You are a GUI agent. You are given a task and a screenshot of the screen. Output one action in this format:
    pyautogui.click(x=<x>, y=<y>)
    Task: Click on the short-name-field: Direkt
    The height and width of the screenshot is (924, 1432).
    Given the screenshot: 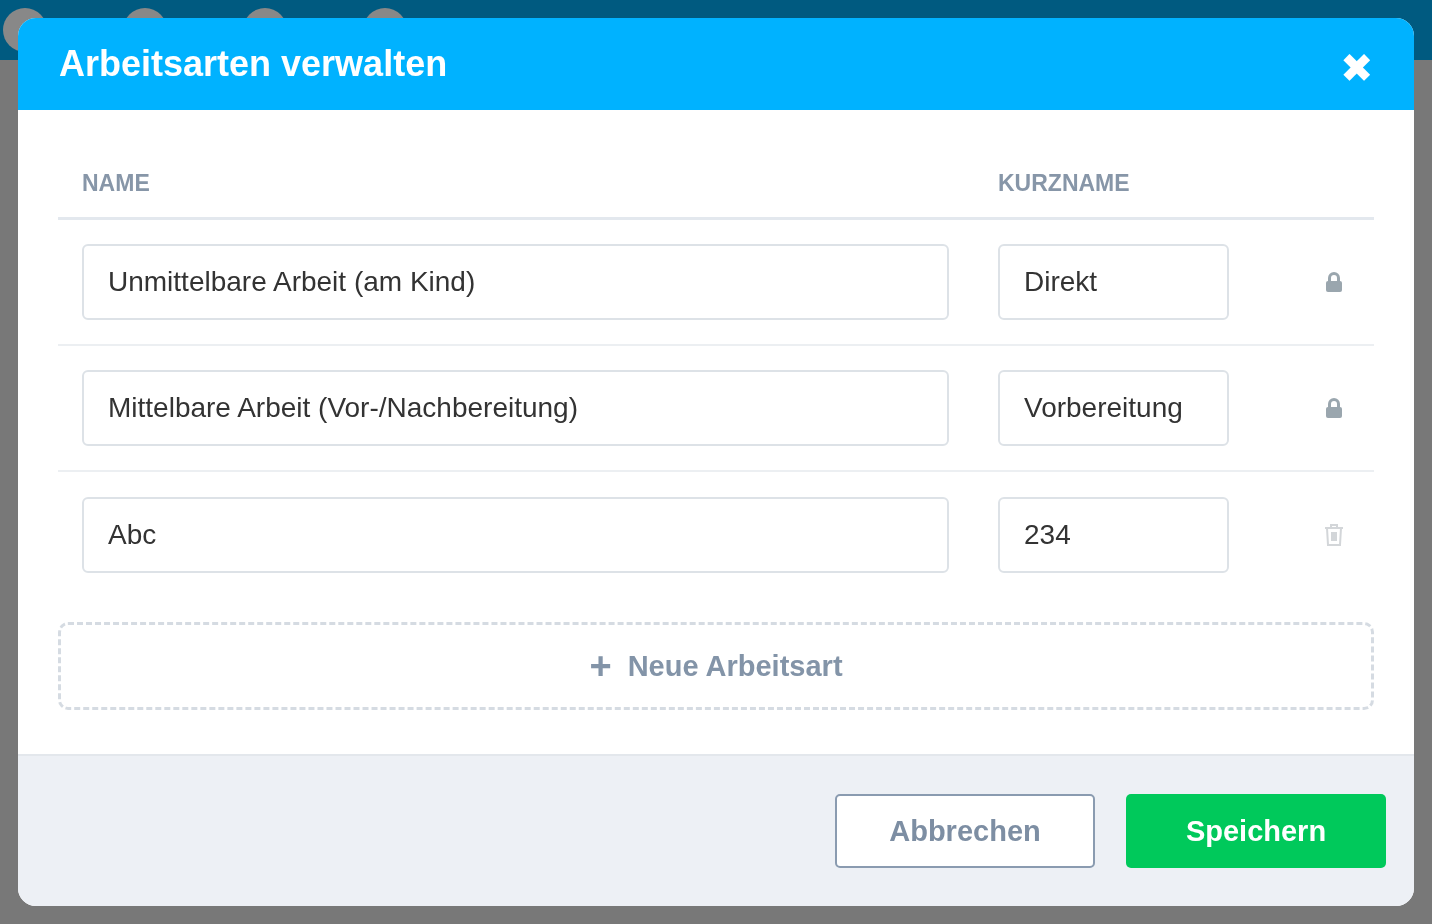 What is the action you would take?
    pyautogui.click(x=1113, y=282)
    